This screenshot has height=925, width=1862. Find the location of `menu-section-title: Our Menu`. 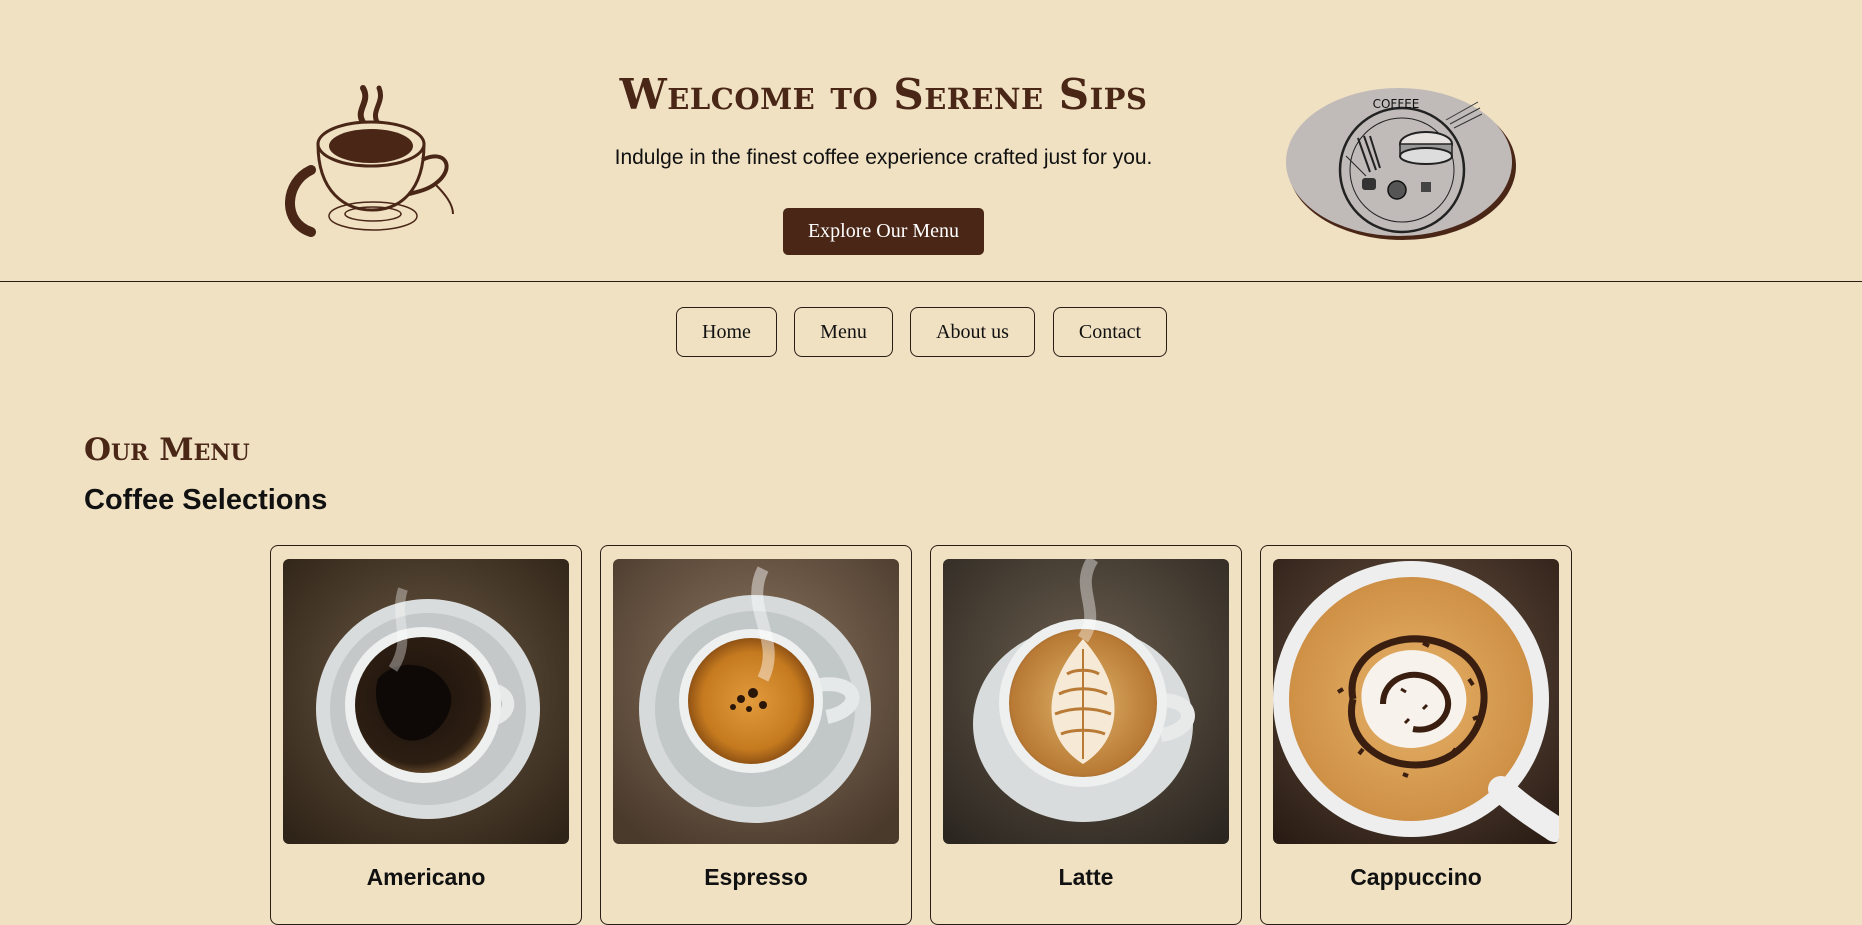

menu-section-title: Our Menu is located at coordinates (167, 450).